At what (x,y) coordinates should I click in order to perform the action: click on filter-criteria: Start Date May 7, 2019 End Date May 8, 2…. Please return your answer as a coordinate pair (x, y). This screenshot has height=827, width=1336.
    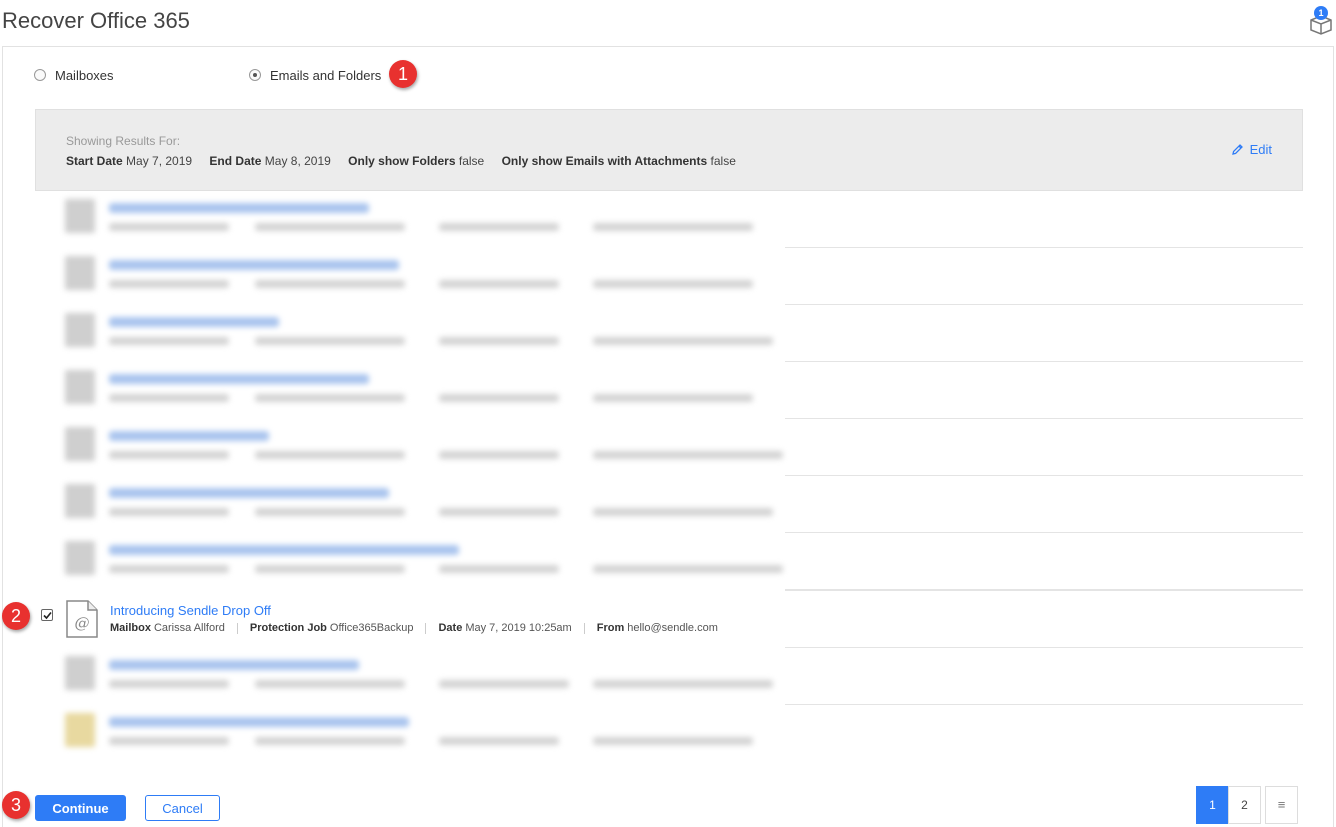
    Looking at the image, I should click on (401, 161).